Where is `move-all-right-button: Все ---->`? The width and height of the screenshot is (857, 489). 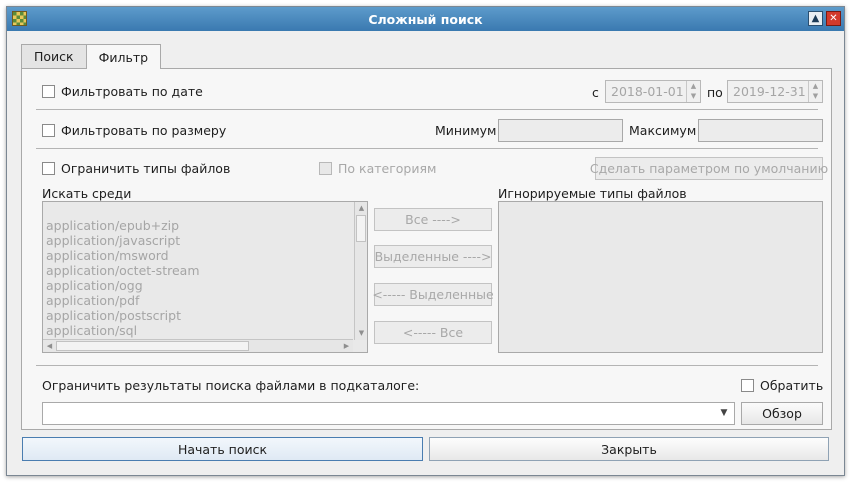
move-all-right-button: Все ----> is located at coordinates (433, 219).